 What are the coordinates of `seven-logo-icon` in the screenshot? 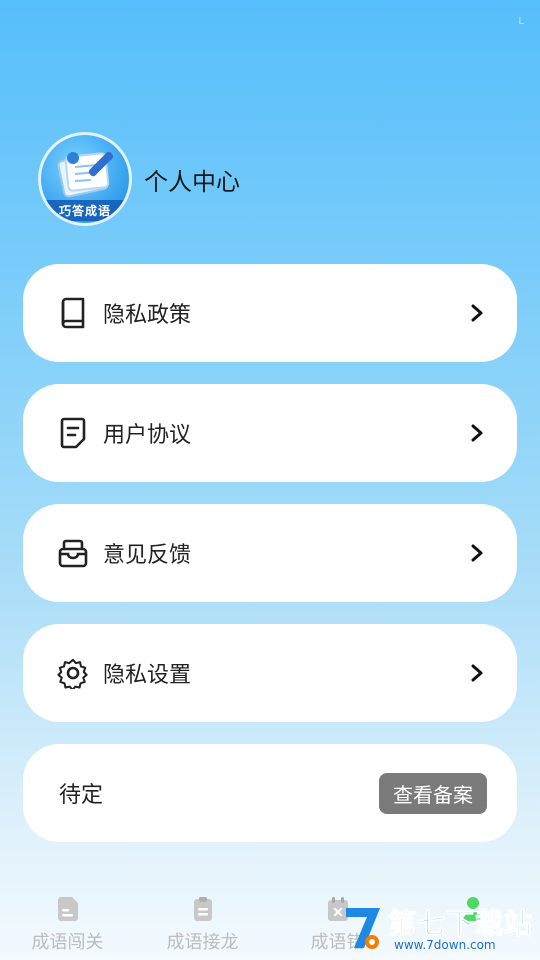 It's located at (364, 928).